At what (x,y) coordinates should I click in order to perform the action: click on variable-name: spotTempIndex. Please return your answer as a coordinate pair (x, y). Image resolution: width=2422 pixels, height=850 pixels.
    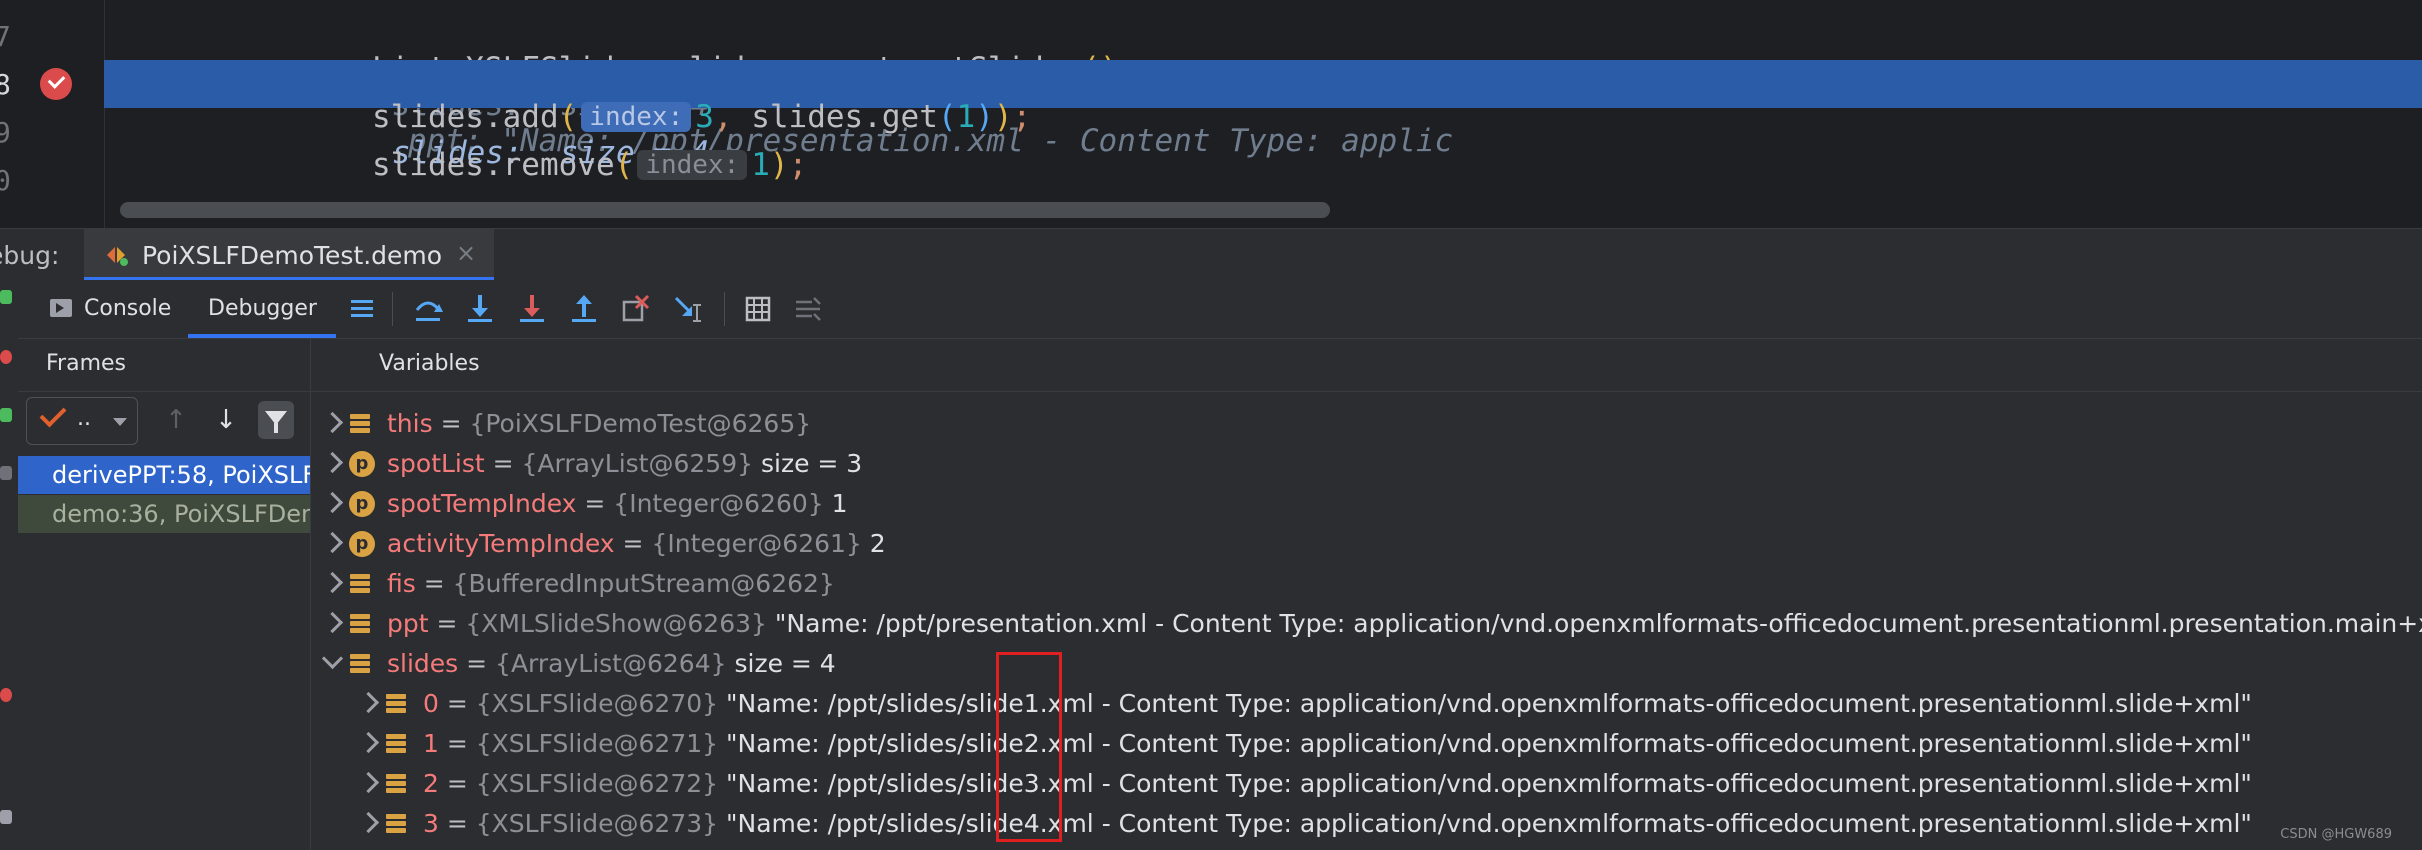
    Looking at the image, I should click on (482, 503).